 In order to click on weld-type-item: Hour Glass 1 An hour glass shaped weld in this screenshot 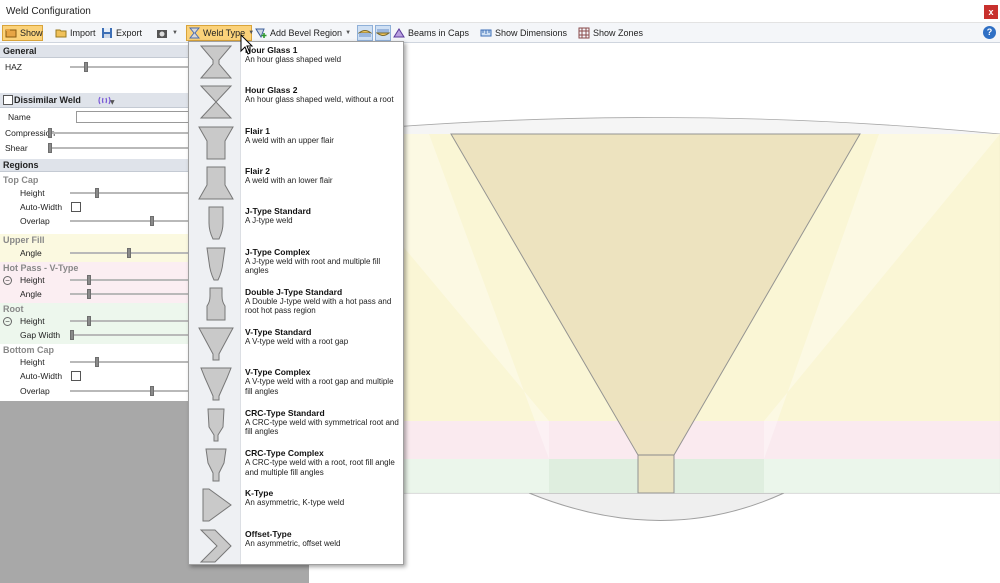, I will do `click(297, 62)`.